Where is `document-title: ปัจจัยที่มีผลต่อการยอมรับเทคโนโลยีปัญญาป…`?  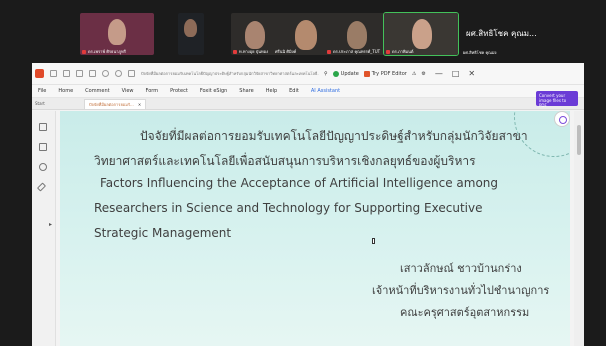 document-title: ปัจจัยที่มีผลต่อการยอมรับเทคโนโลยีปัญญาป… is located at coordinates (230, 73).